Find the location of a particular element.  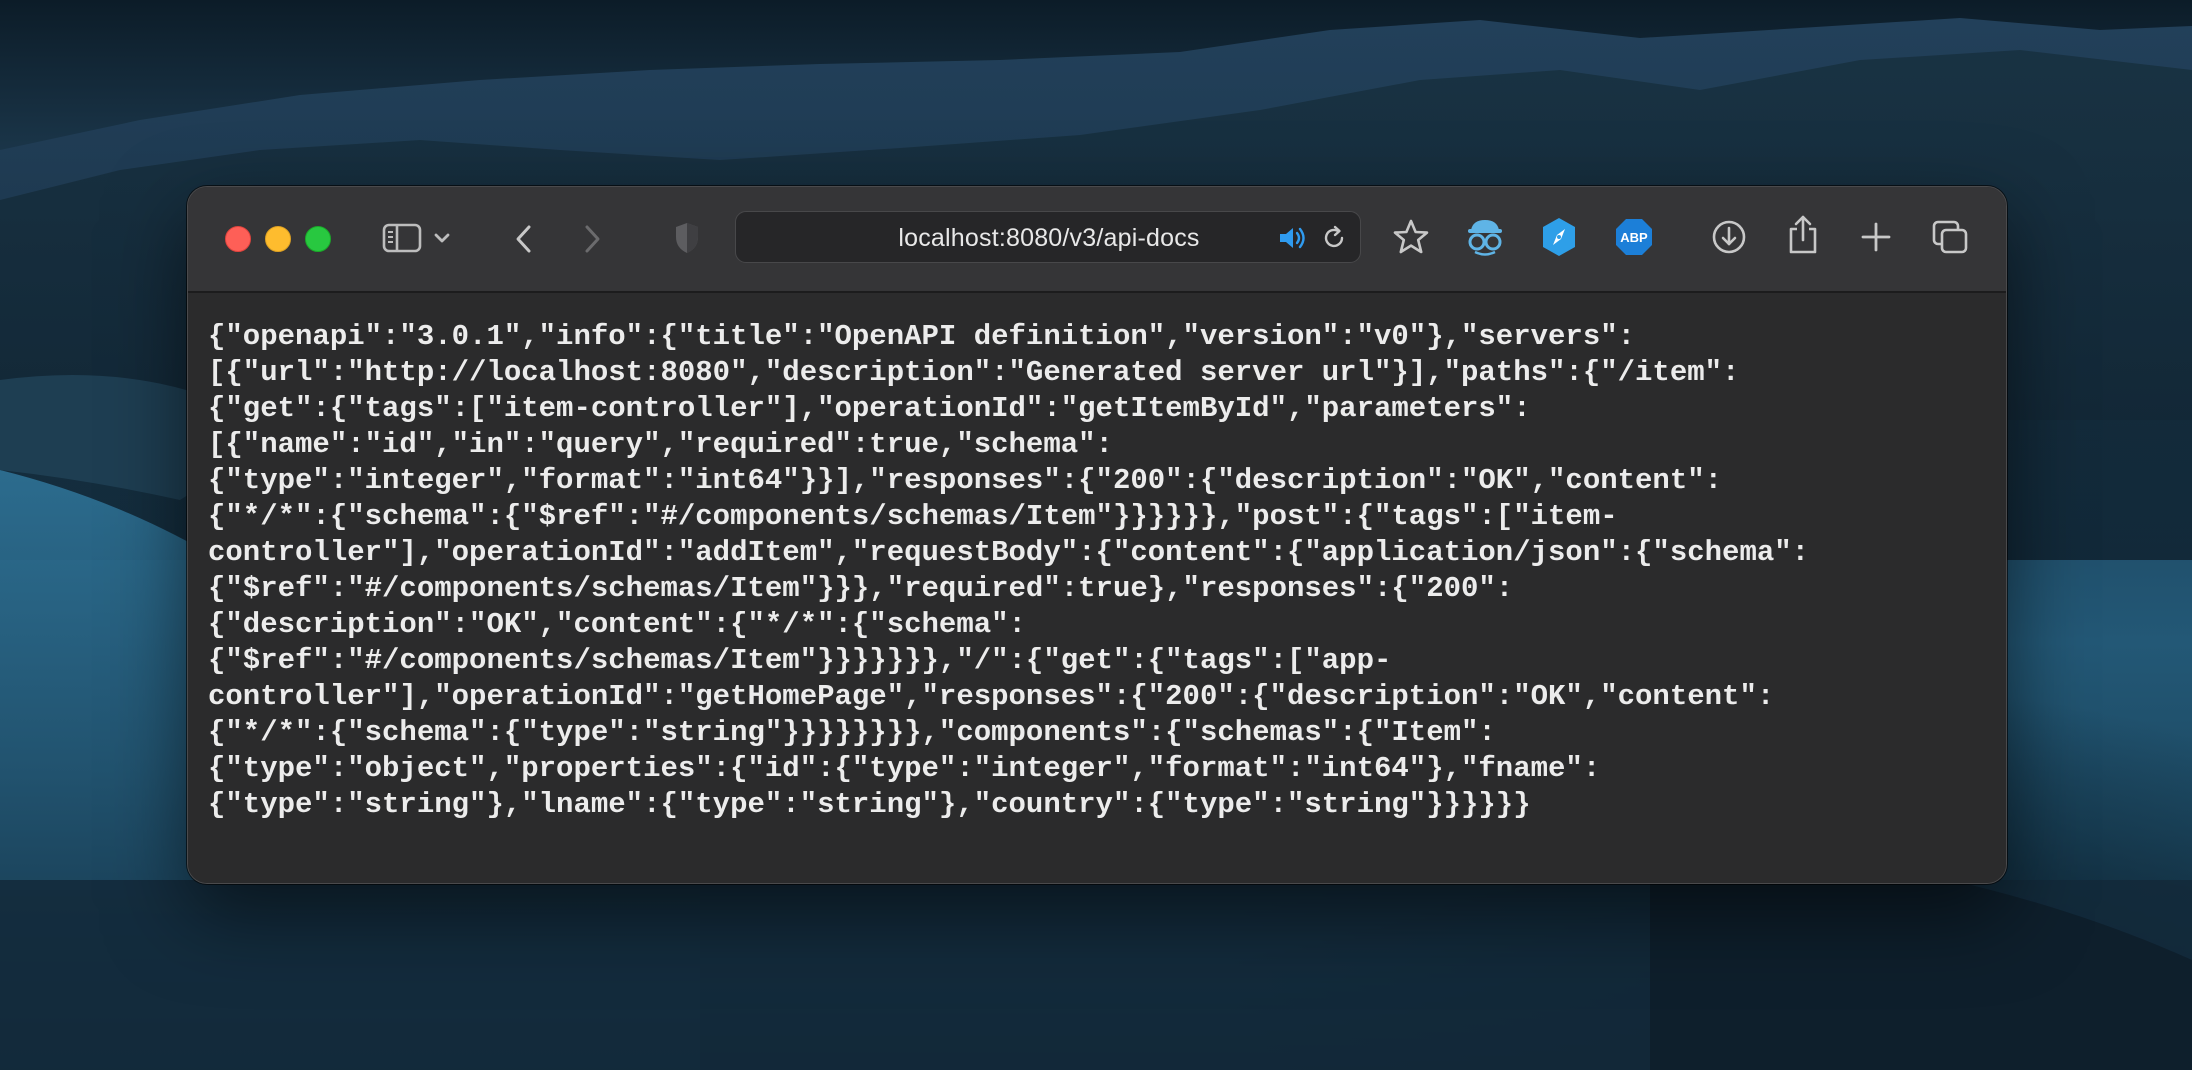

browser-toolbar: localhost:8080/v3/api-docs ABP is located at coordinates (1097, 240).